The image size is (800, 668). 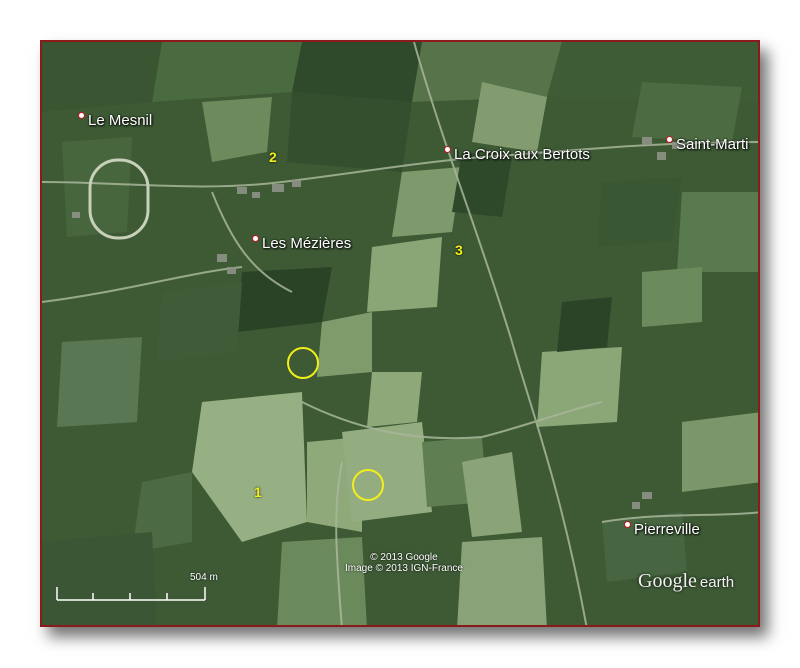 I want to click on scale-bar, so click(x=131, y=594).